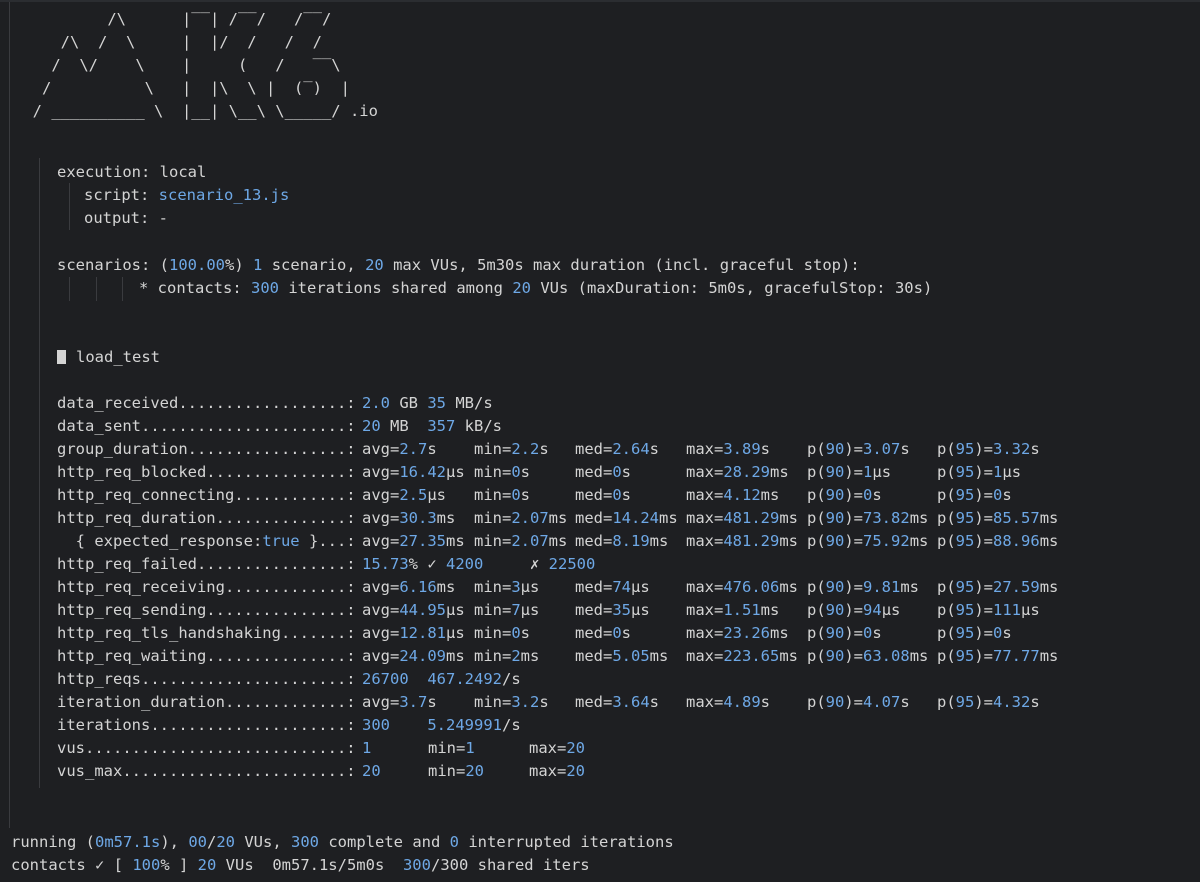 The image size is (1200, 882). Describe the element at coordinates (988, 610) in the screenshot. I see `metric-stat: p(95)=111µs` at that location.